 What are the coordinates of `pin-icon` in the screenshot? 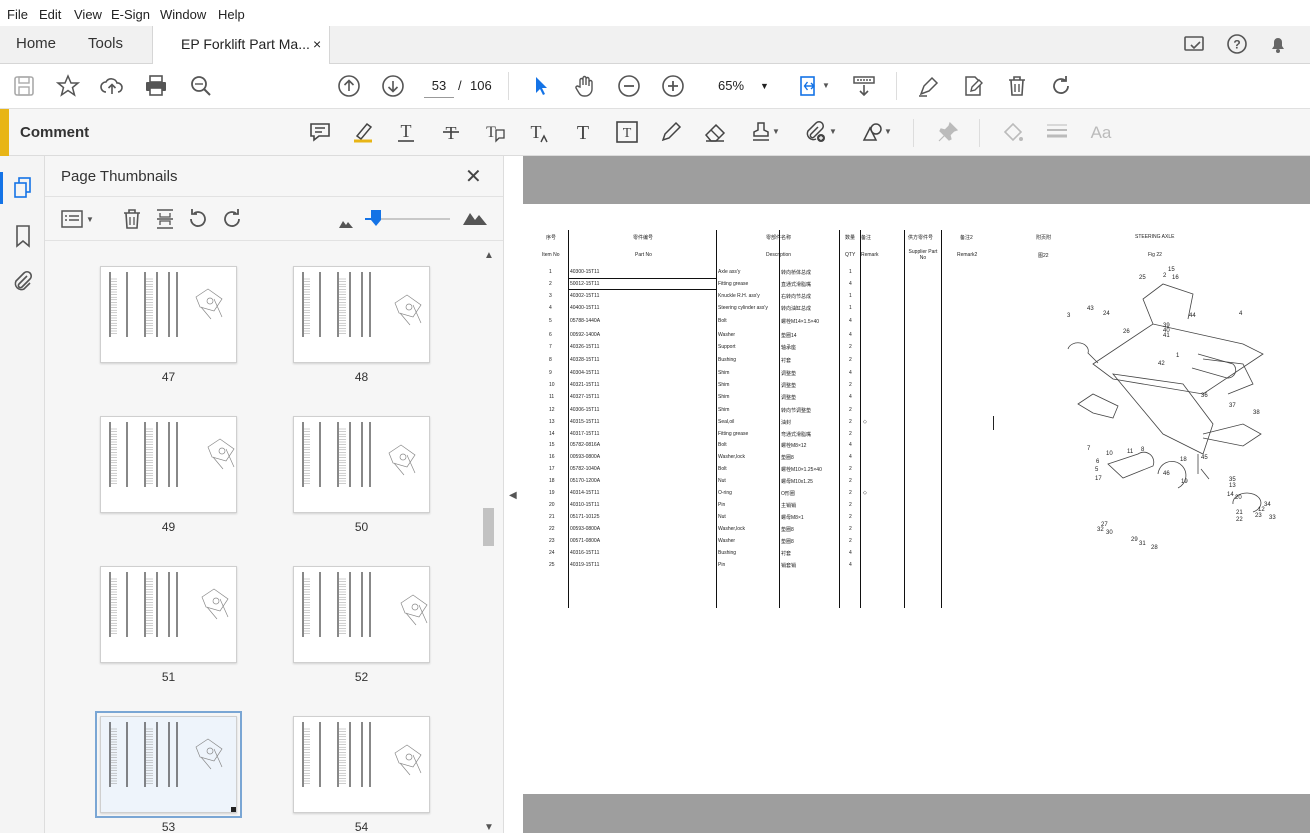 It's located at (948, 132).